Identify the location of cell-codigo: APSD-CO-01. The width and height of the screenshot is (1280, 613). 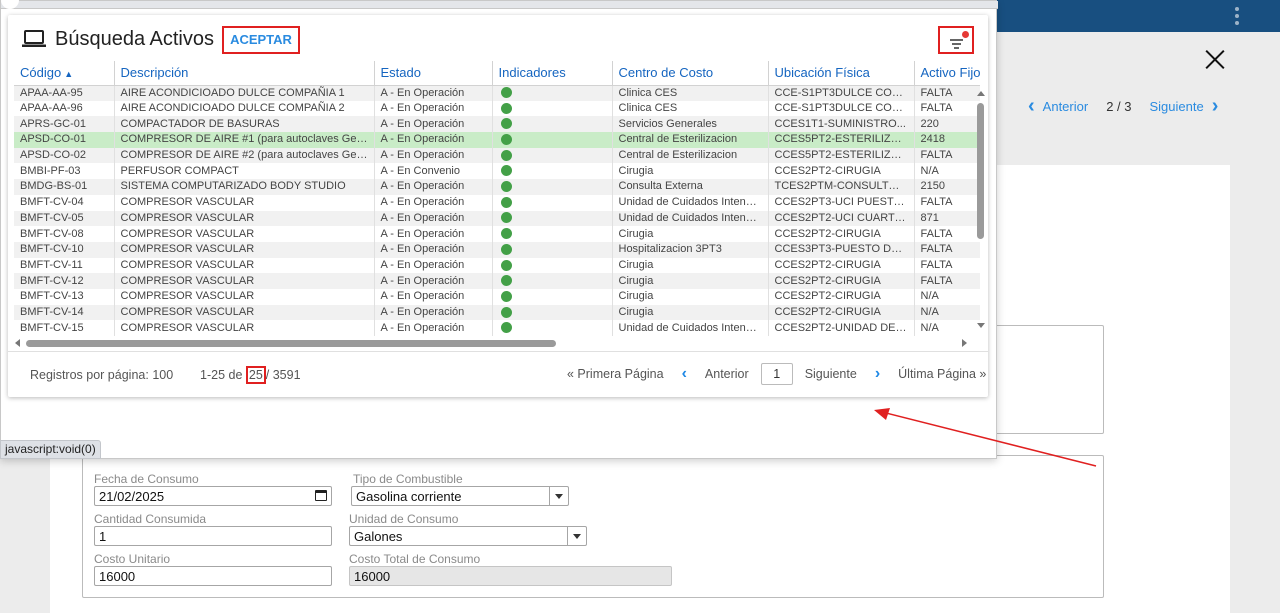
(64, 140).